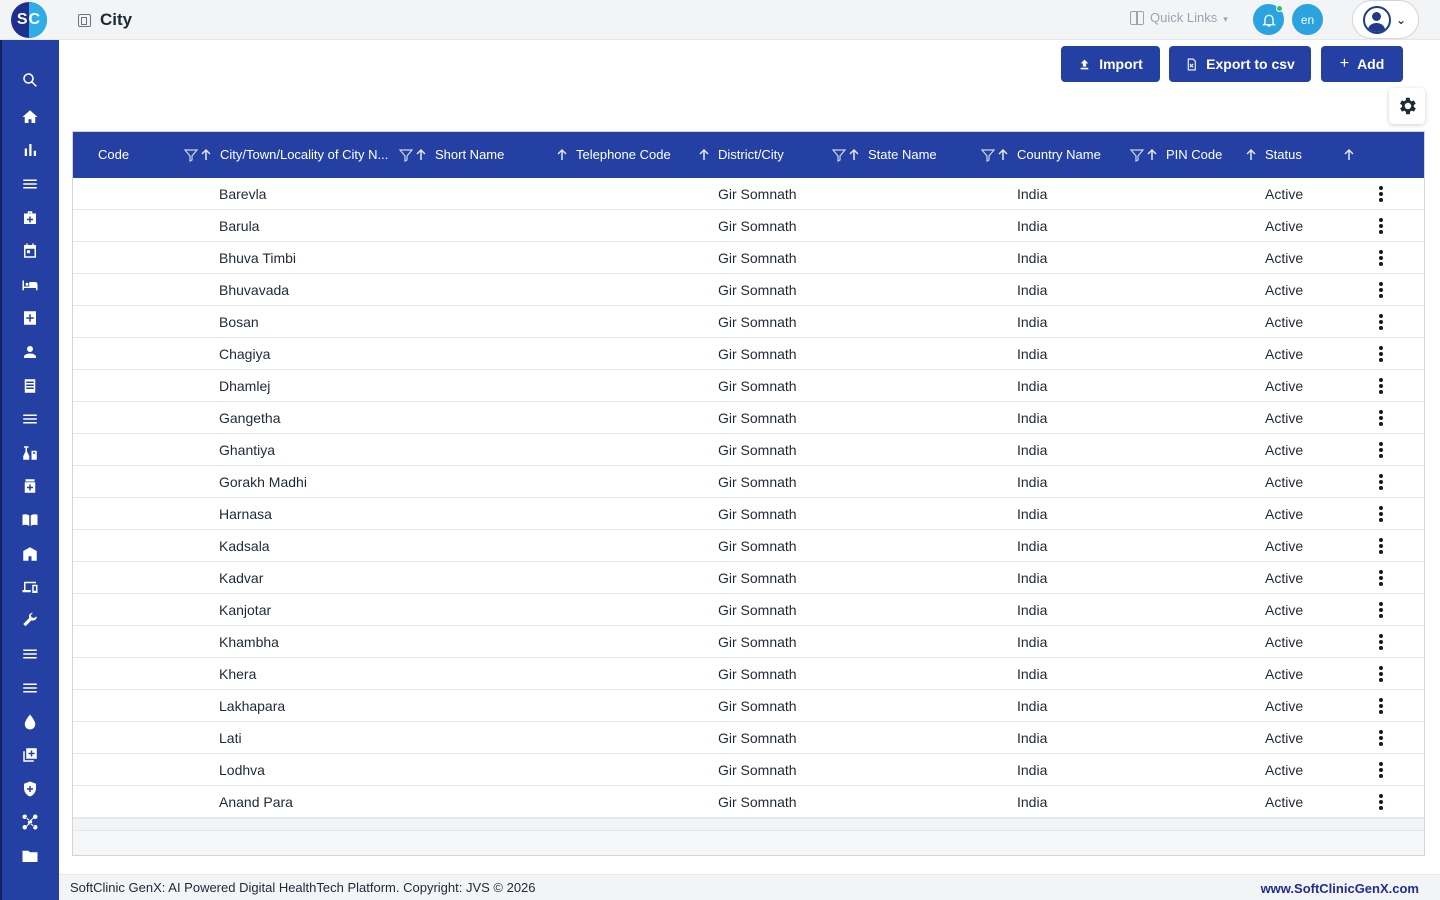  I want to click on export-csv-button: Export to csv, so click(1240, 64).